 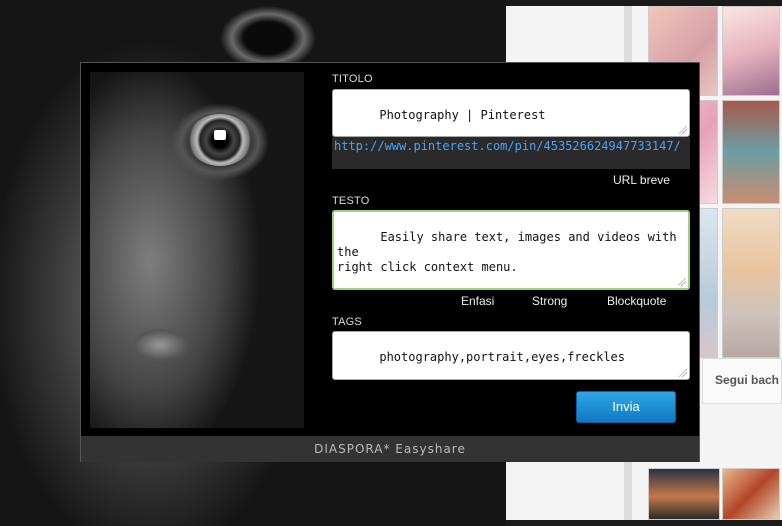 I want to click on title-input-value: Photography | Pinterest, so click(x=462, y=115).